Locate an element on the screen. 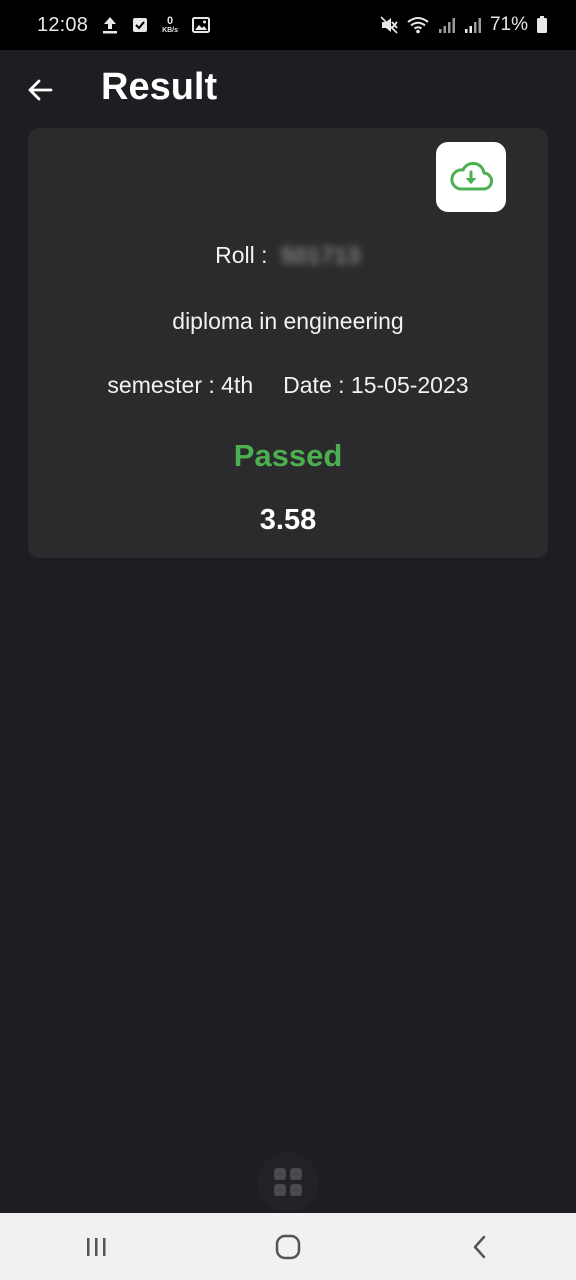  roll-value: 501713 is located at coordinates (321, 255).